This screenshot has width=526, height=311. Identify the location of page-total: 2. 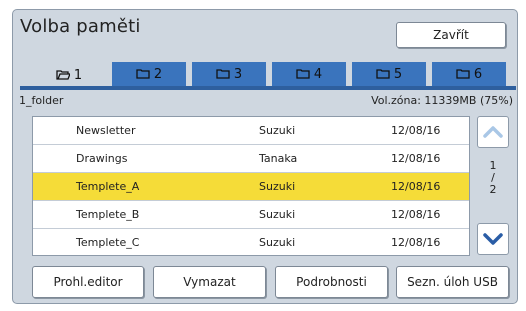
(493, 189).